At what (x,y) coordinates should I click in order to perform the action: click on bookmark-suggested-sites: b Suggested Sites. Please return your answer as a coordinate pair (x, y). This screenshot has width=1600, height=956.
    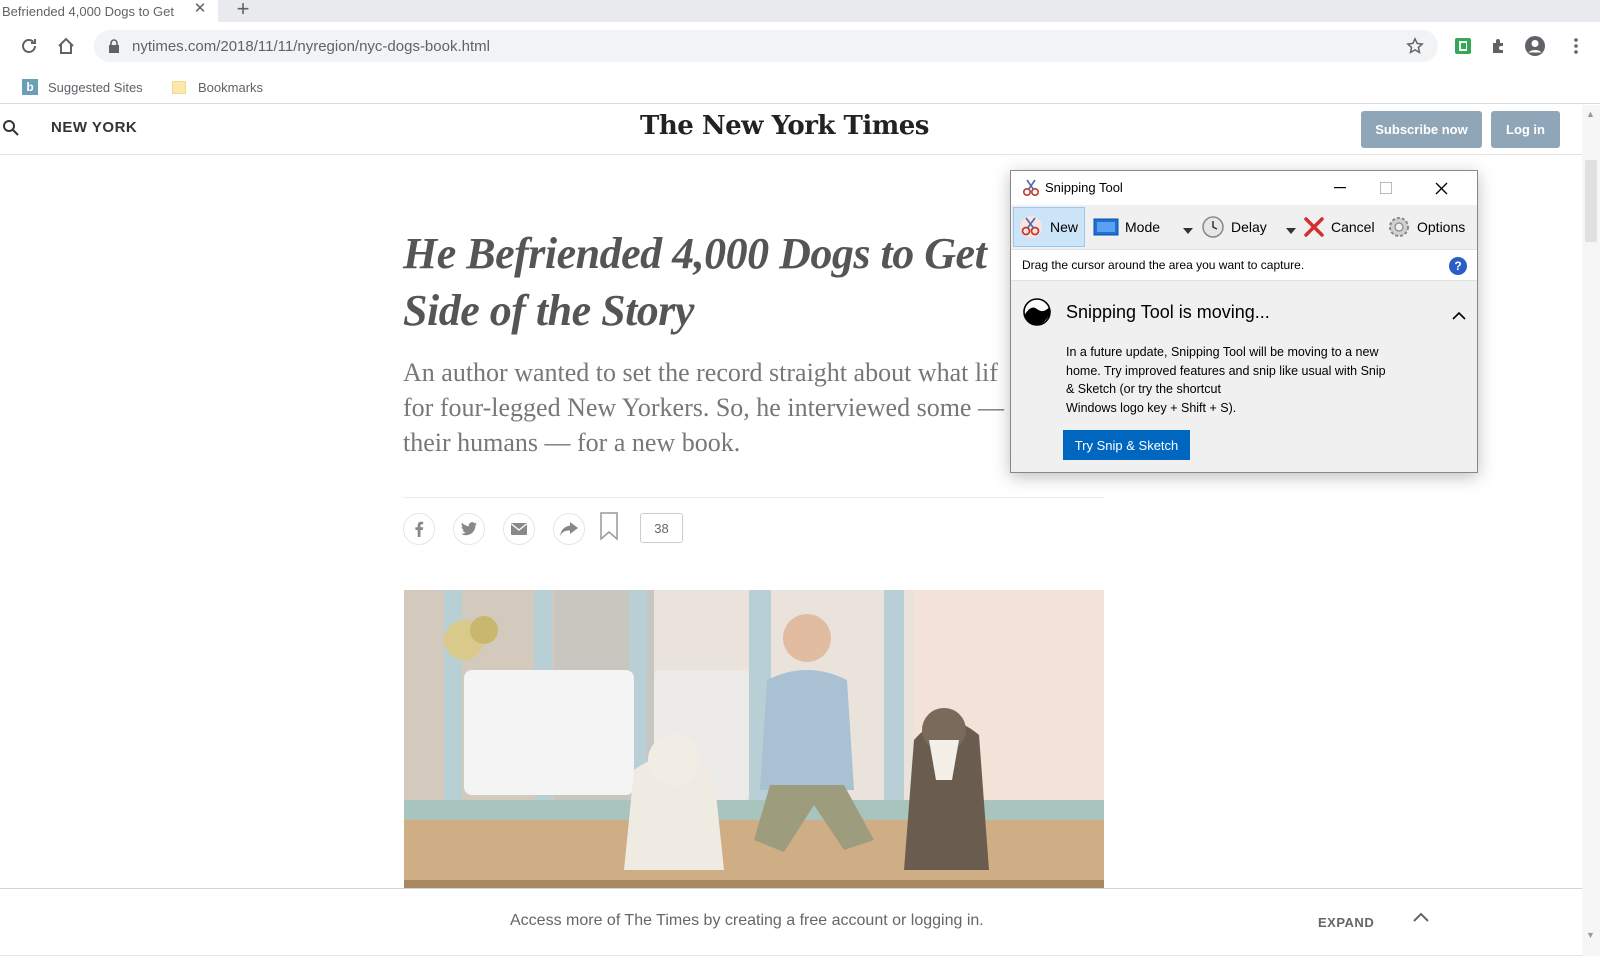
    Looking at the image, I should click on (82, 87).